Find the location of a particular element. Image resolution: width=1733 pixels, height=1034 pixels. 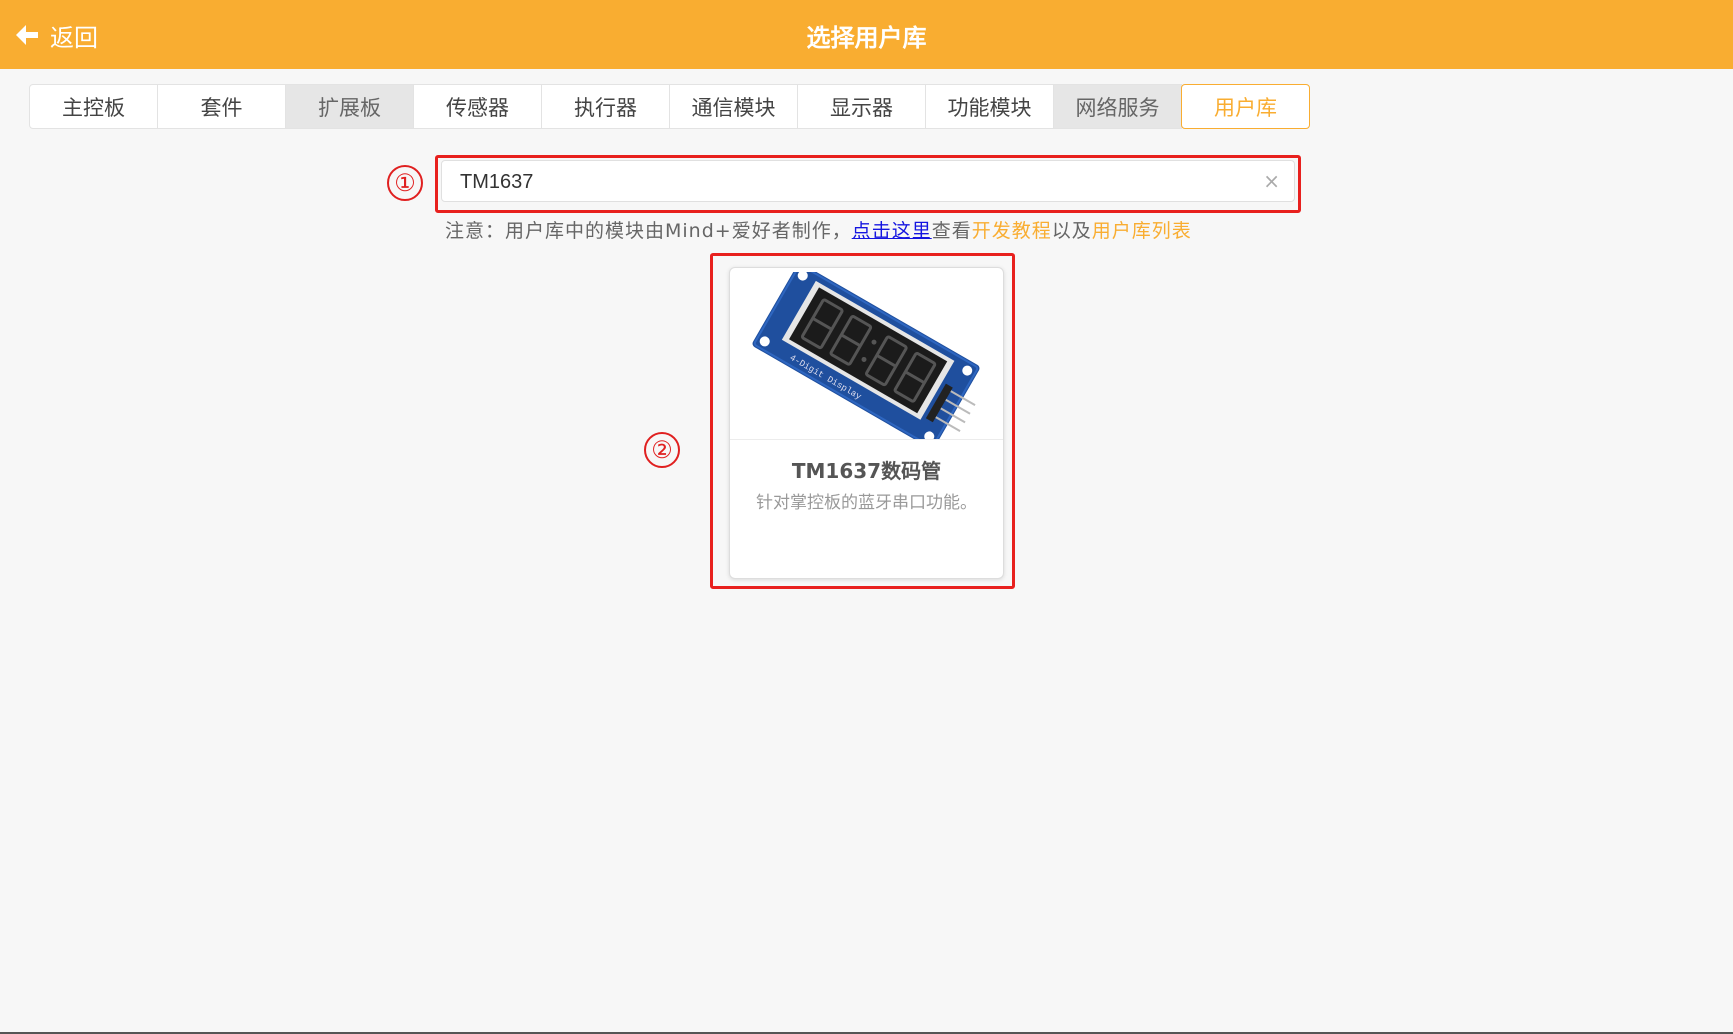

page-title: 选择用户库 is located at coordinates (866, 38).